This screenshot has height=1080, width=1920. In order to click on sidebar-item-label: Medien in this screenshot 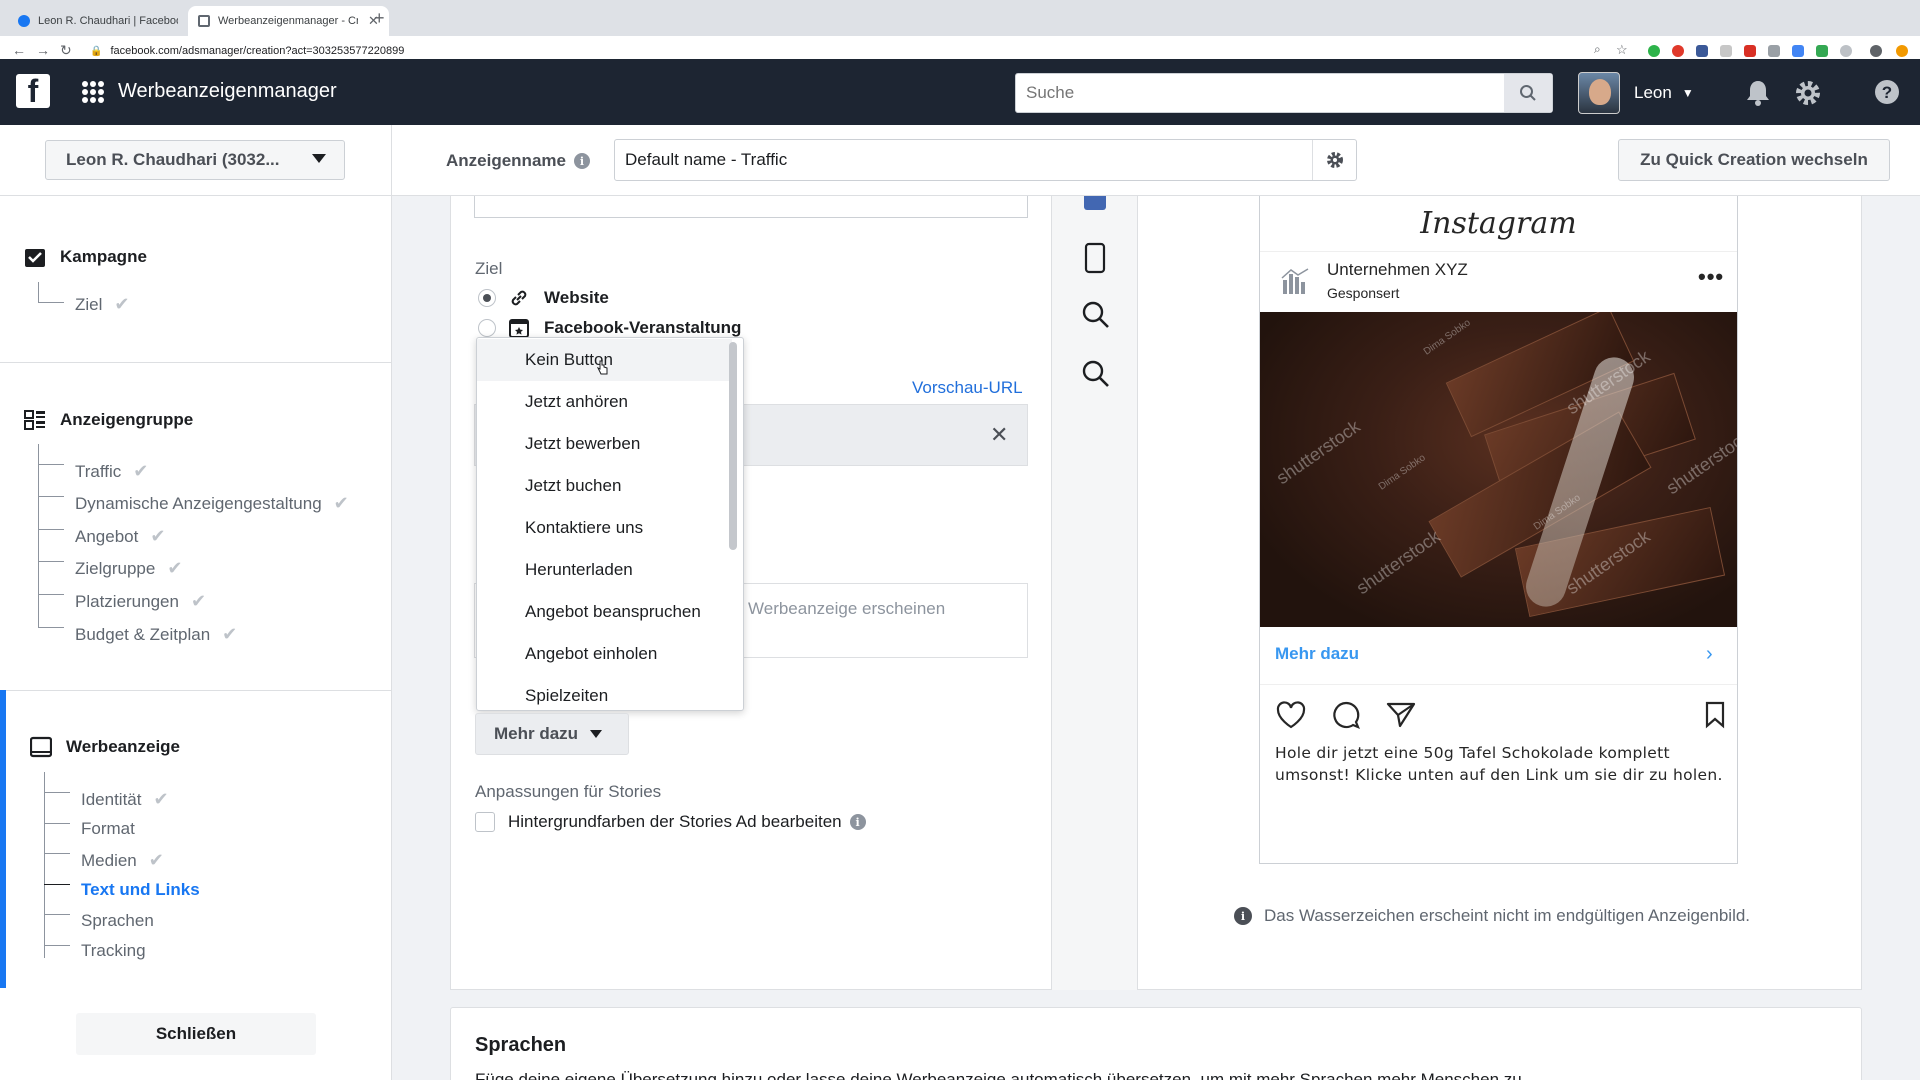, I will do `click(109, 860)`.